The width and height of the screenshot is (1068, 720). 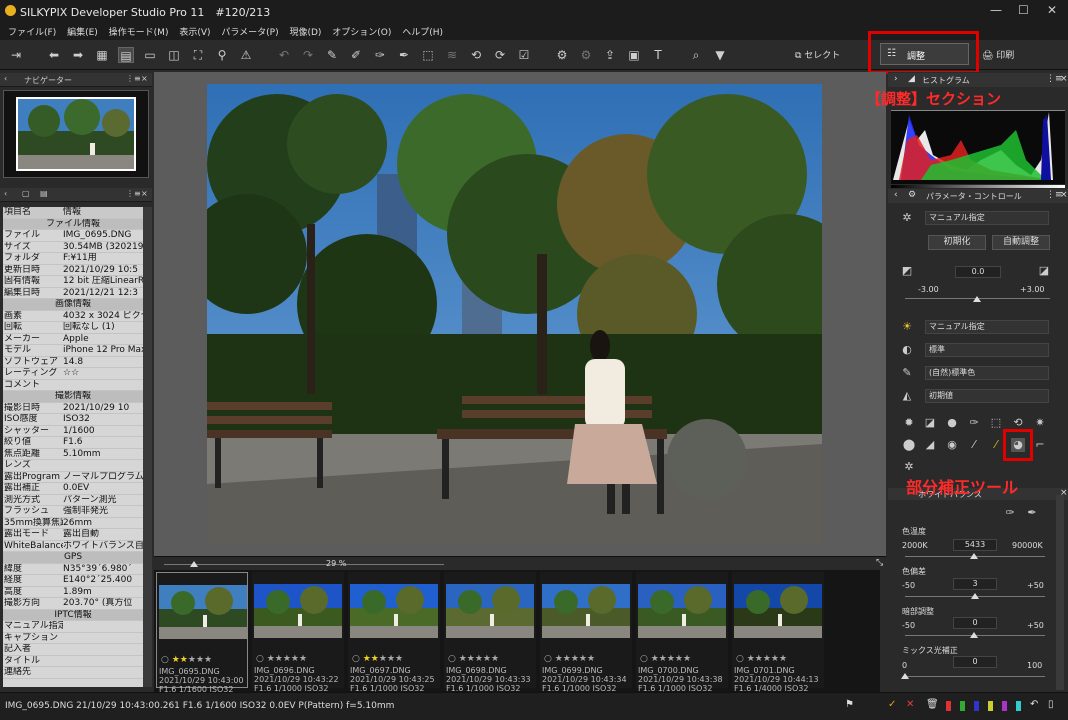 What do you see at coordinates (476, 55) in the screenshot?
I see `rotate-left-icon: ⟲` at bounding box center [476, 55].